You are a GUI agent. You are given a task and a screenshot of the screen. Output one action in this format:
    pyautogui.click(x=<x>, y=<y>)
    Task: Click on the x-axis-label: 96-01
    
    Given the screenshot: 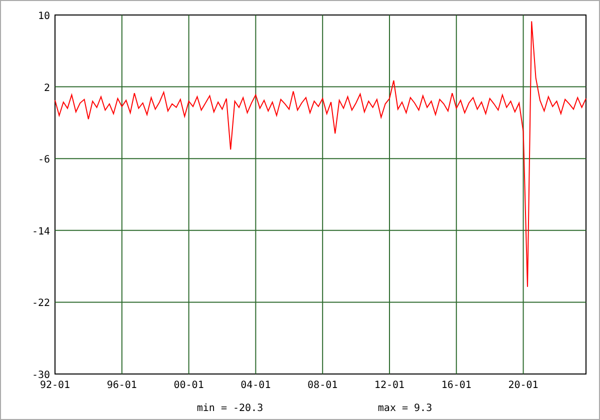 What is the action you would take?
    pyautogui.click(x=121, y=385)
    